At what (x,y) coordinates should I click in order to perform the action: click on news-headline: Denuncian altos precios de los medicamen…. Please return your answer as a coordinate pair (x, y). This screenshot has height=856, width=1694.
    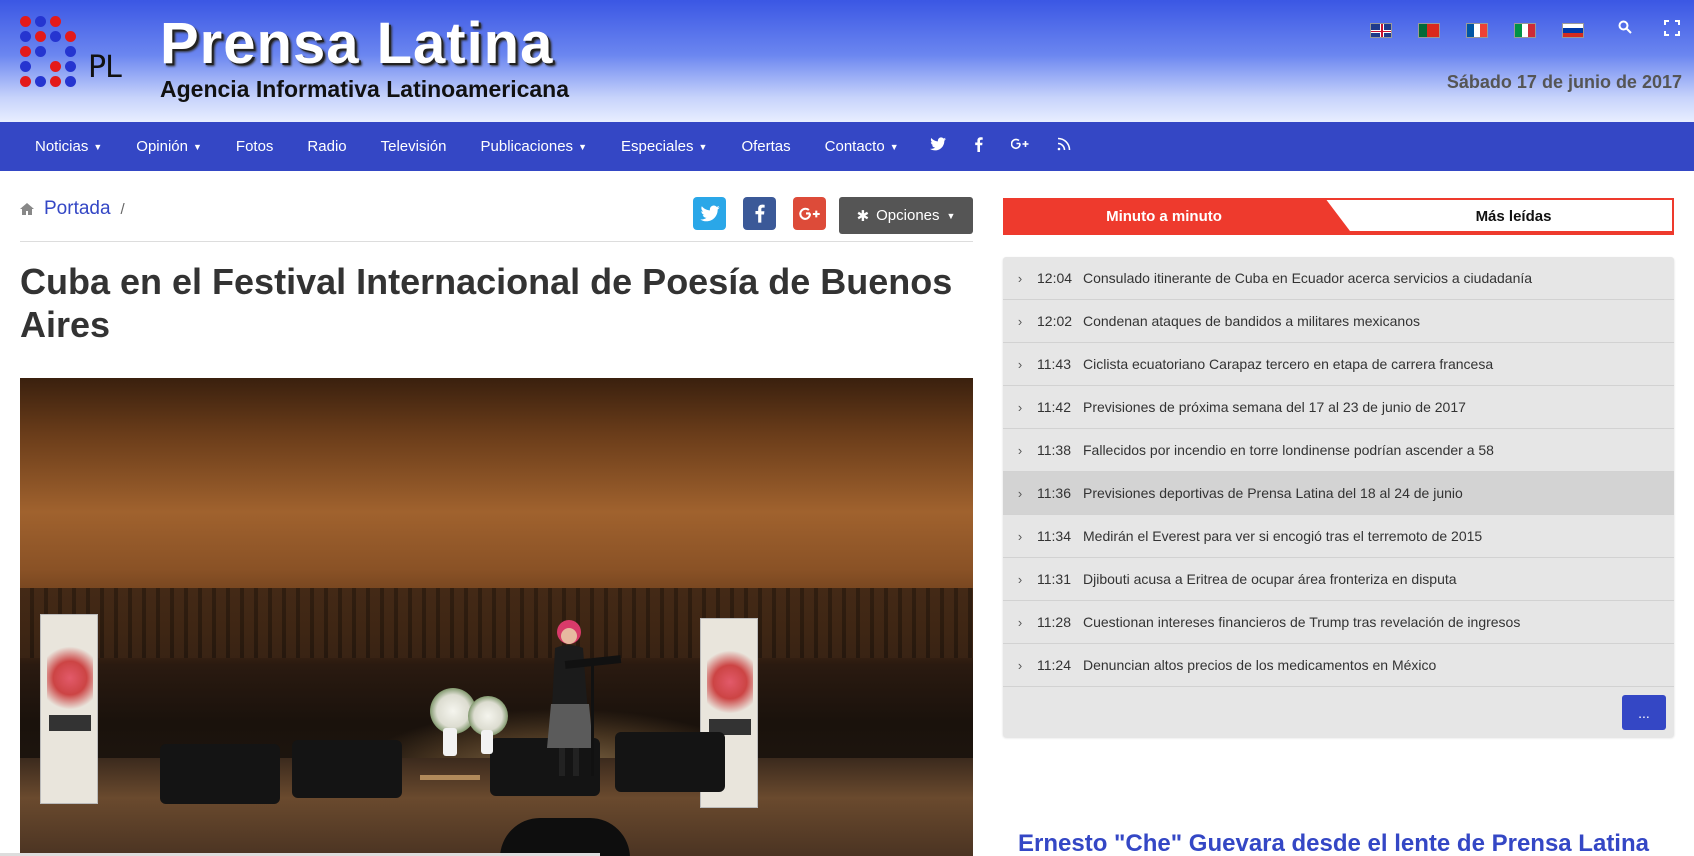
    Looking at the image, I should click on (1376, 665).